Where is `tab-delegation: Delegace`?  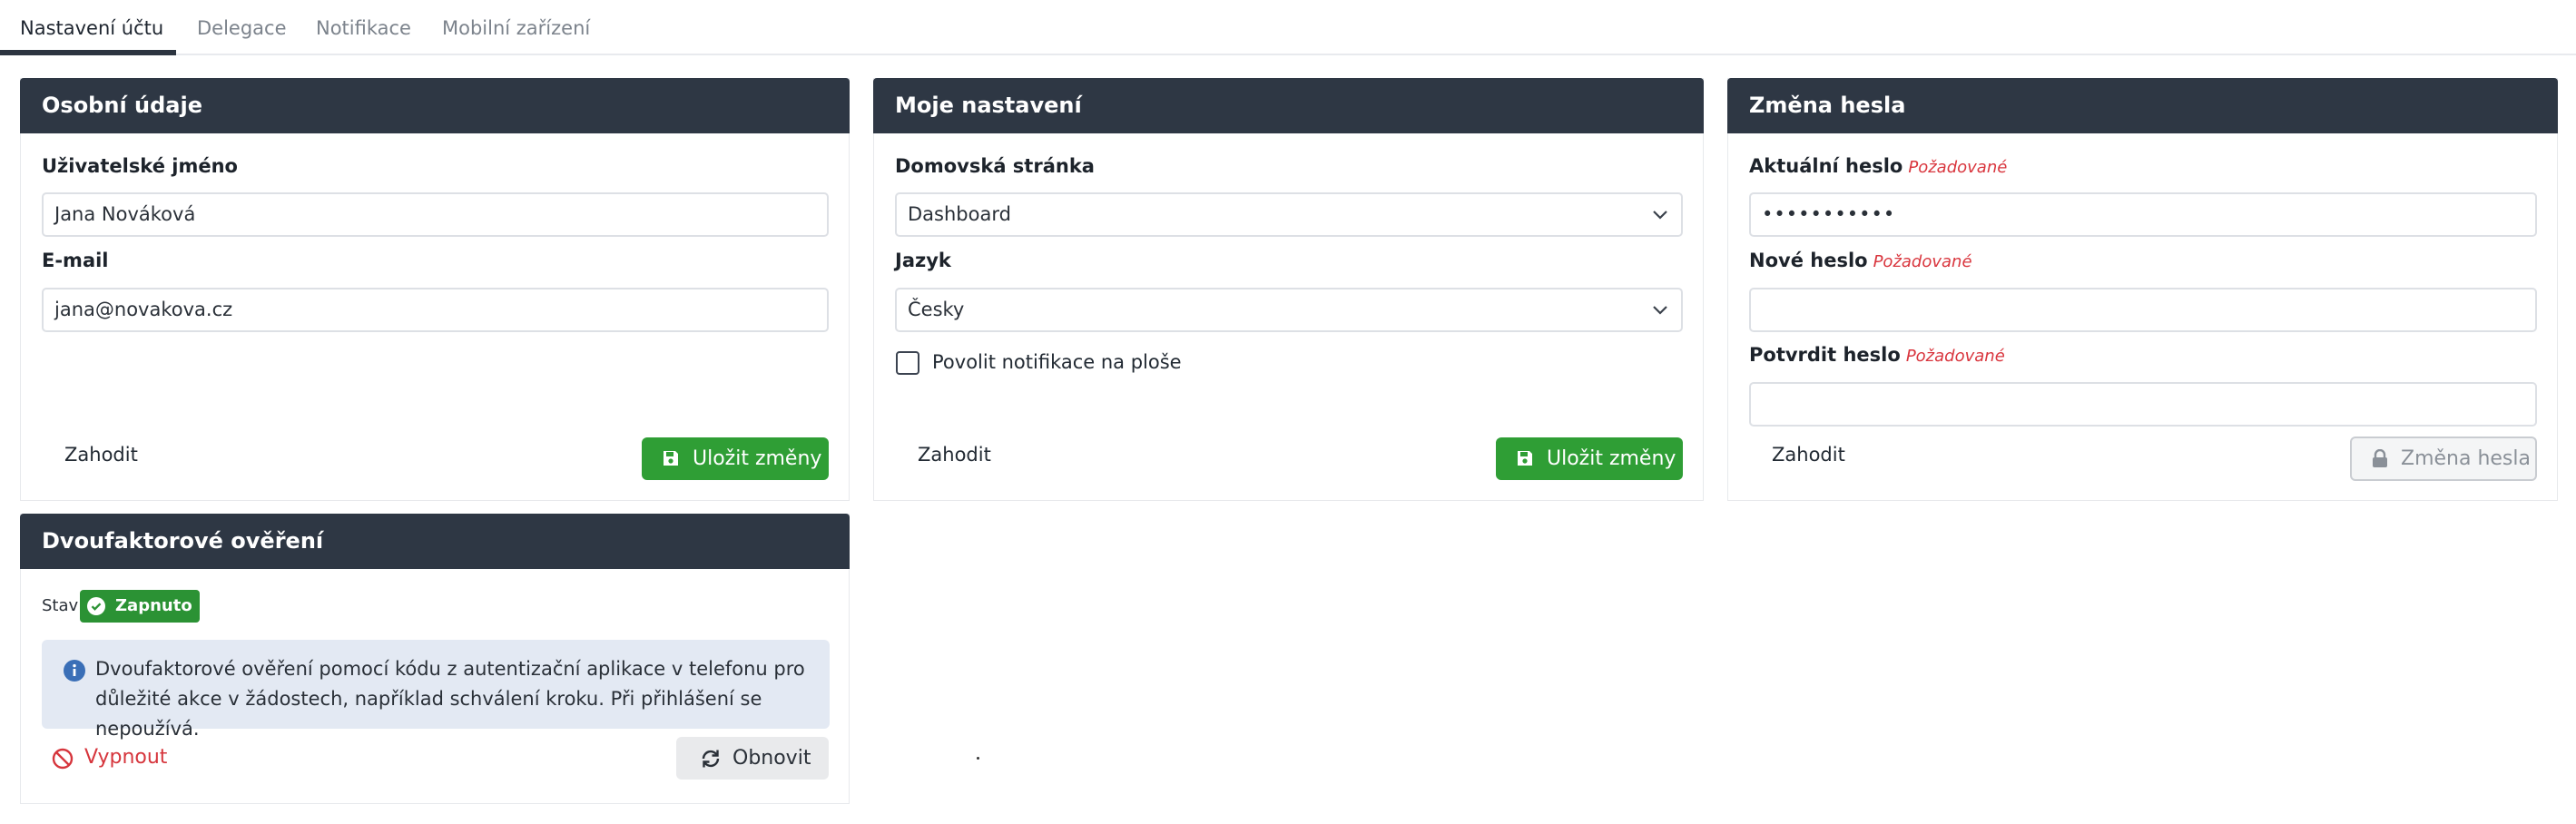 tab-delegation: Delegace is located at coordinates (242, 27).